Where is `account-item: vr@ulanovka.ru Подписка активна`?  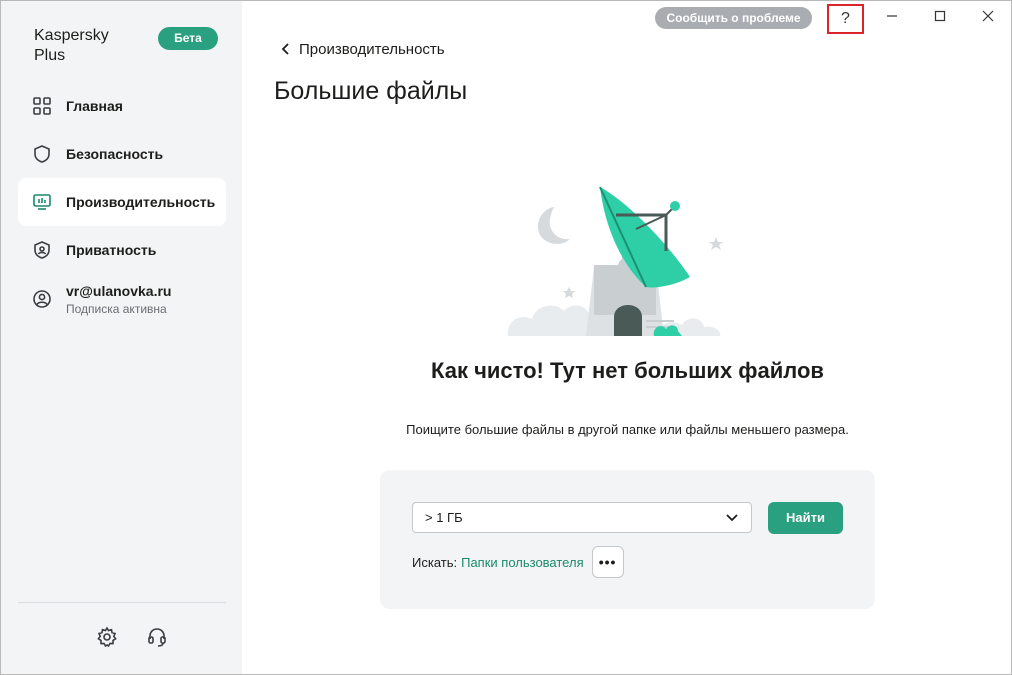
account-item: vr@ulanovka.ru Подписка активна is located at coordinates (122, 301).